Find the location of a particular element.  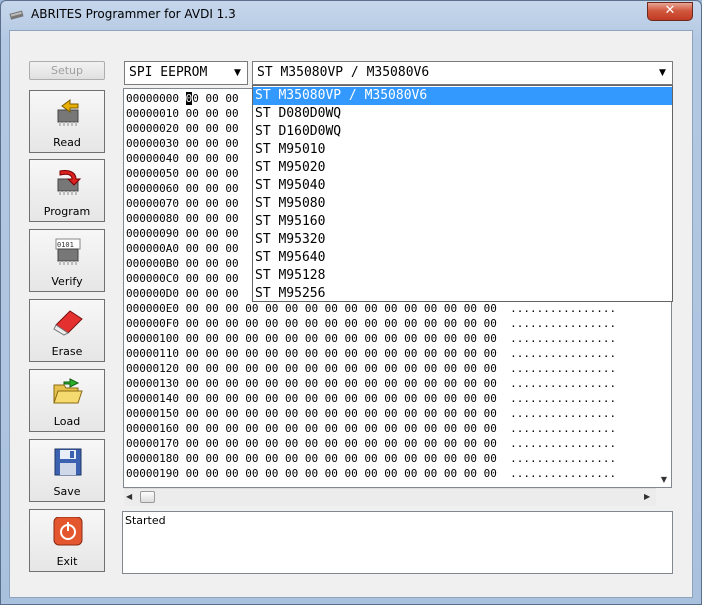

scroll-left-icon: ◀ is located at coordinates (131, 497).